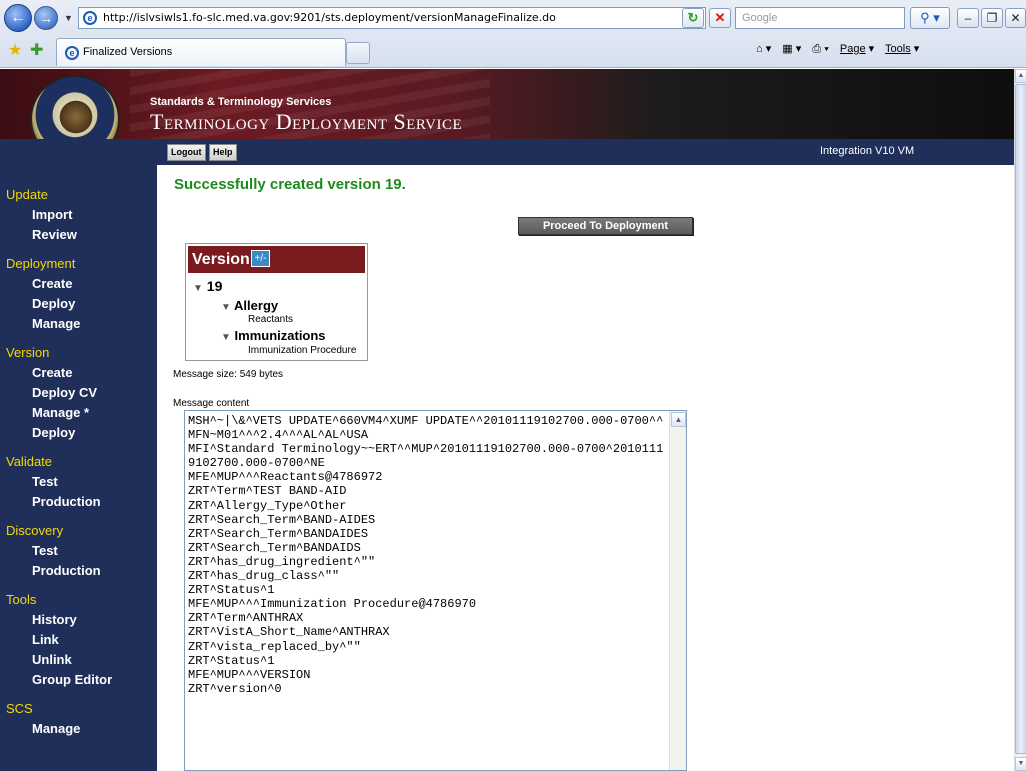  What do you see at coordinates (68, 18) in the screenshot?
I see `history-dropdown-icon: ▼` at bounding box center [68, 18].